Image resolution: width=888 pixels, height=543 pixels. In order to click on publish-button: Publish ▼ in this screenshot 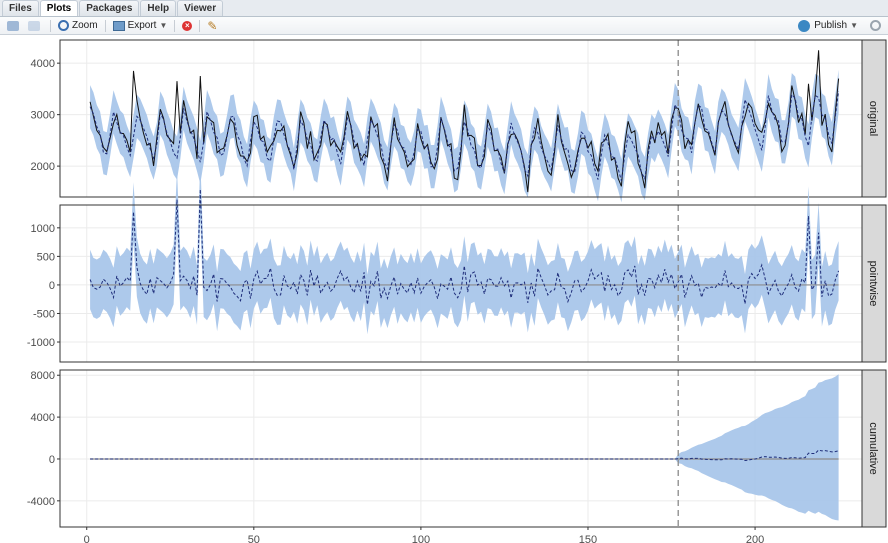, I will do `click(828, 26)`.